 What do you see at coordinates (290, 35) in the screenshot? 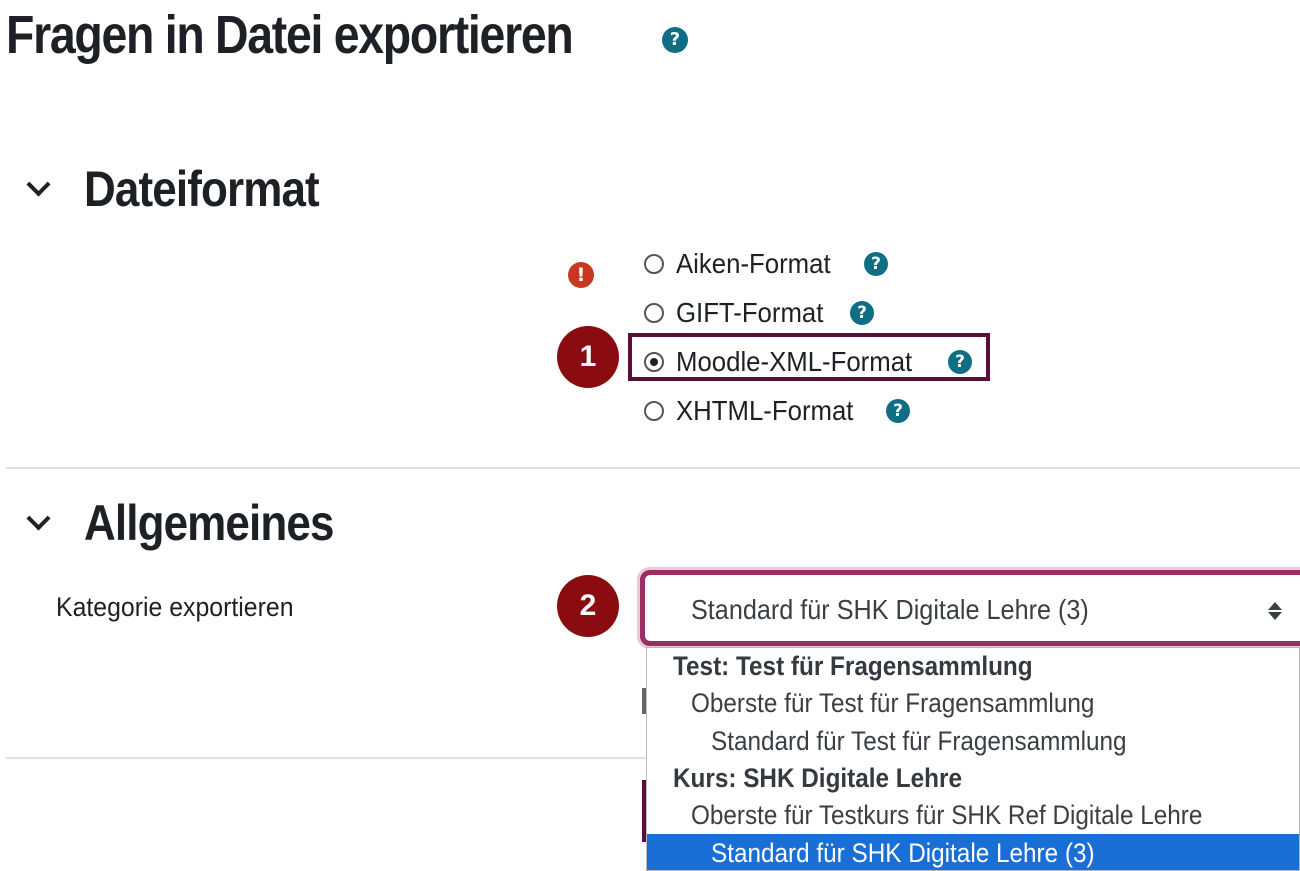
I see `page-title: Fragen in Datei exportieren` at bounding box center [290, 35].